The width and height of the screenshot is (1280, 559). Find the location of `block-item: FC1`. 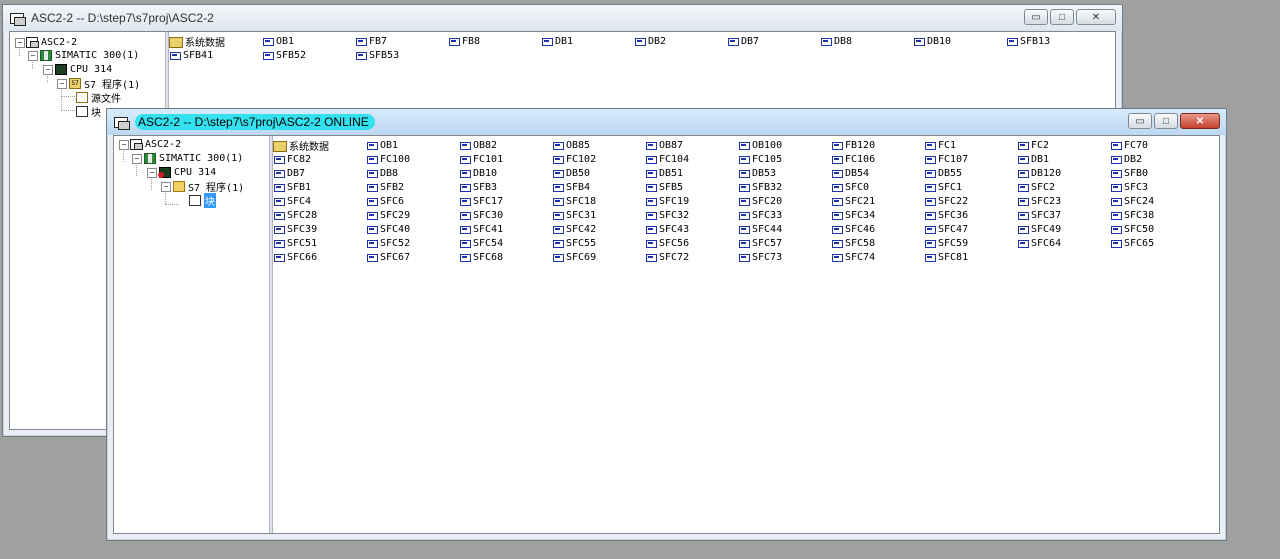

block-item: FC1 is located at coordinates (970, 145).